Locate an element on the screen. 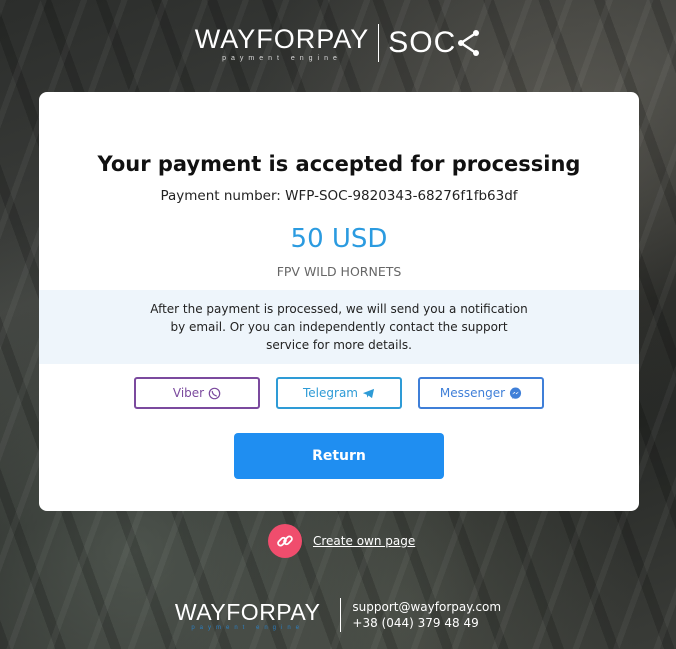  footer-logo: WAYFORPAY payment engine is located at coordinates (248, 615).